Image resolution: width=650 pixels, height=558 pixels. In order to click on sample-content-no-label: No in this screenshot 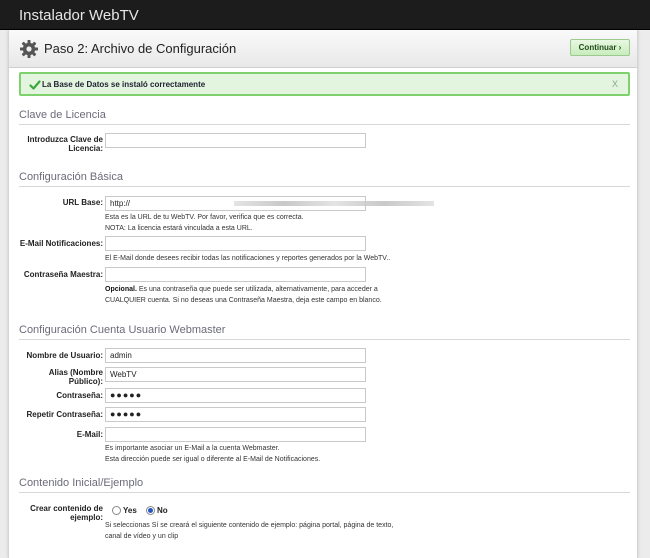, I will do `click(162, 510)`.